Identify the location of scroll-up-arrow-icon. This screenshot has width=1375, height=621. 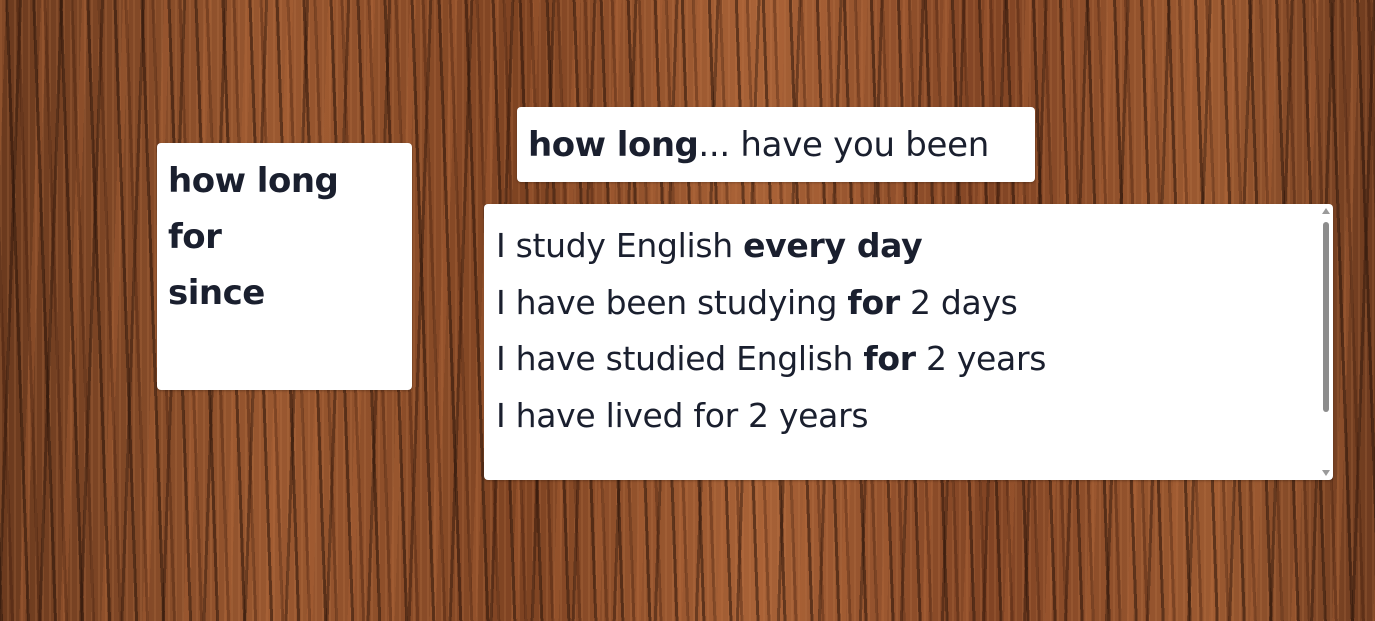
(1326, 211).